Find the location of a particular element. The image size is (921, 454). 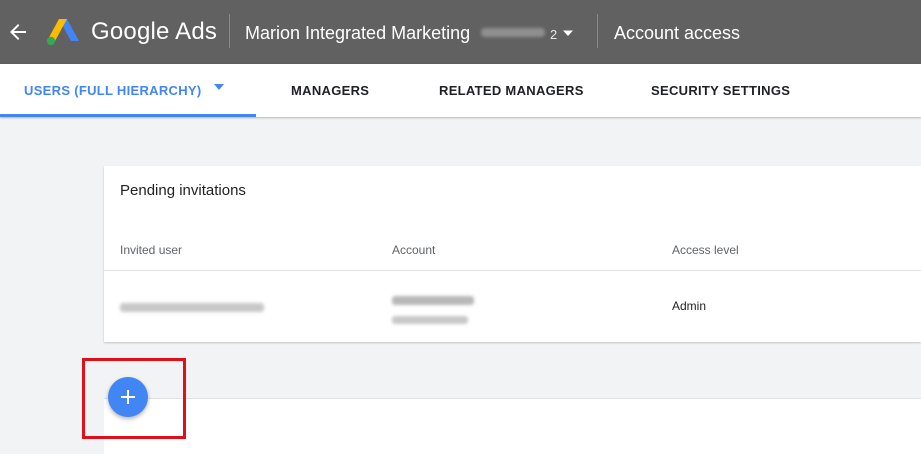

chevron-down-icon is located at coordinates (568, 33).